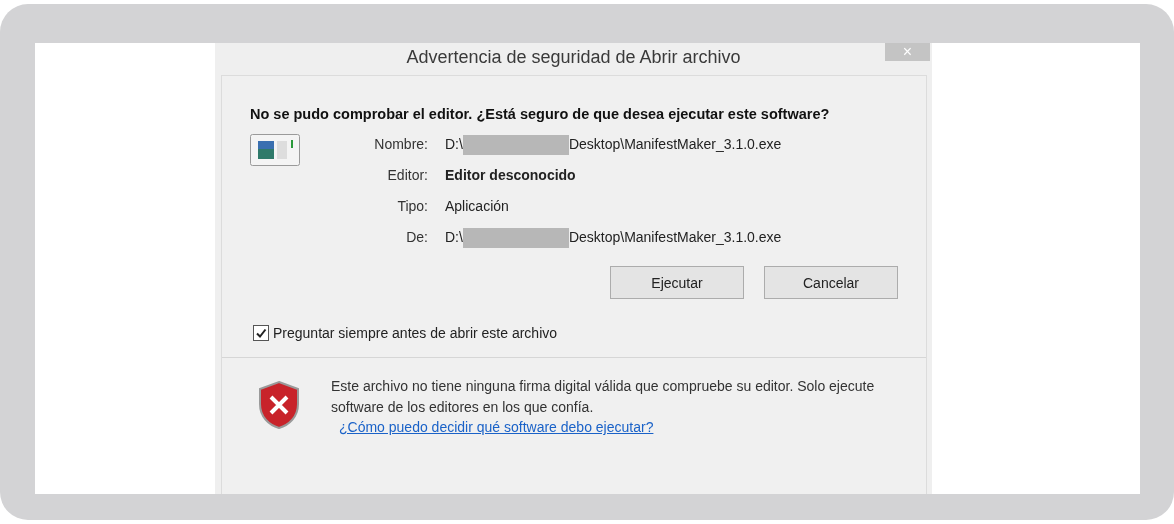  I want to click on application-icon, so click(275, 150).